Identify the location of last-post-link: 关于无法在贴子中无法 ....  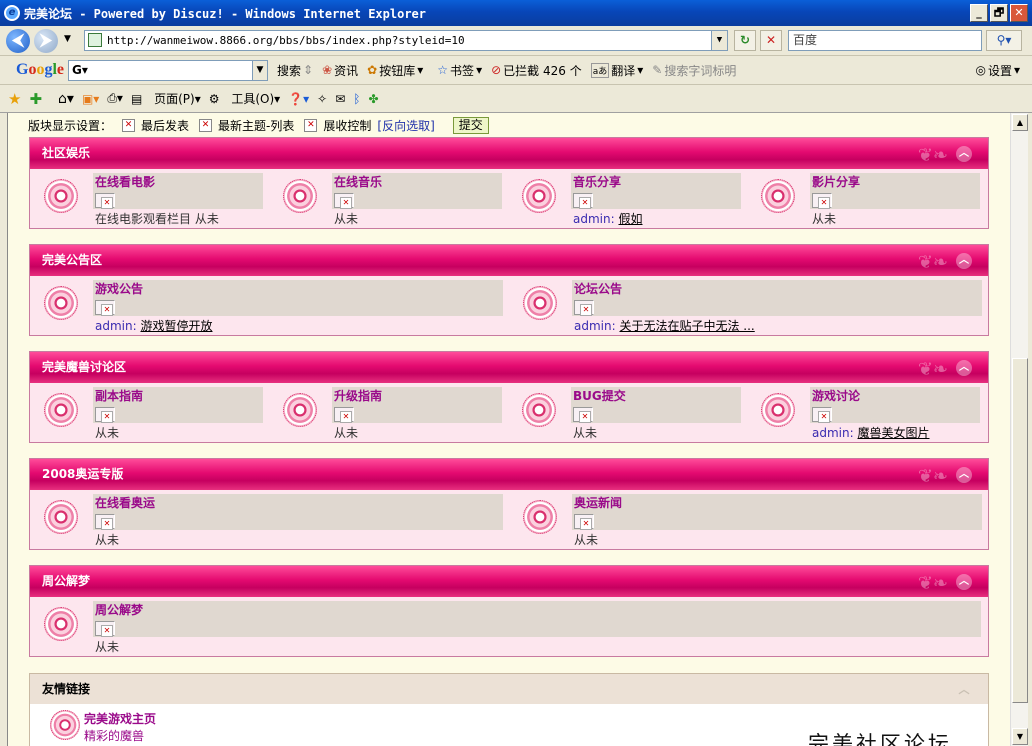
(686, 326).